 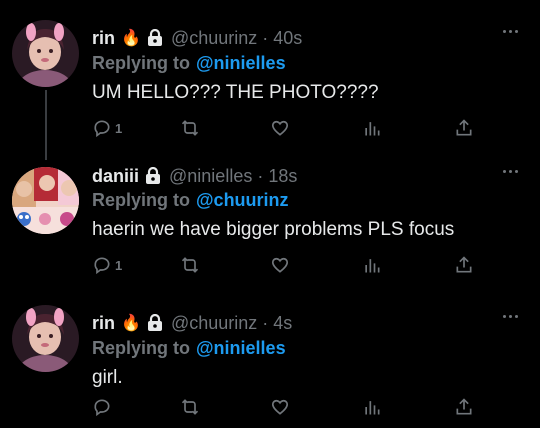 I want to click on reply-button, so click(x=103, y=407).